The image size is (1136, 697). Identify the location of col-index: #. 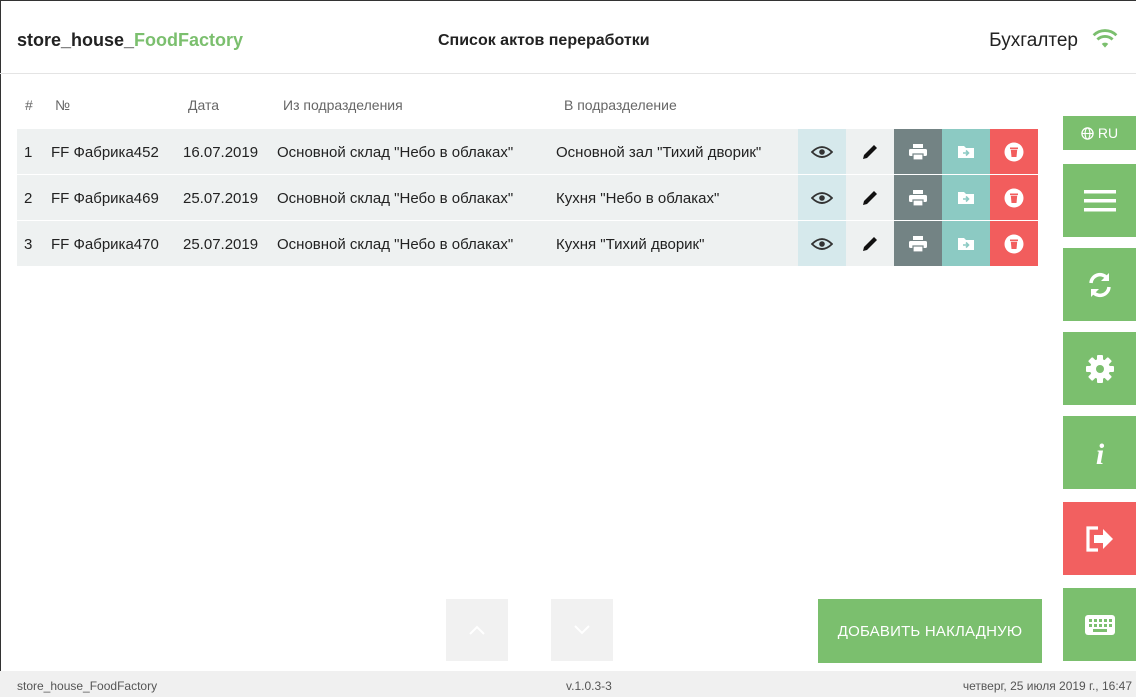
(29, 105).